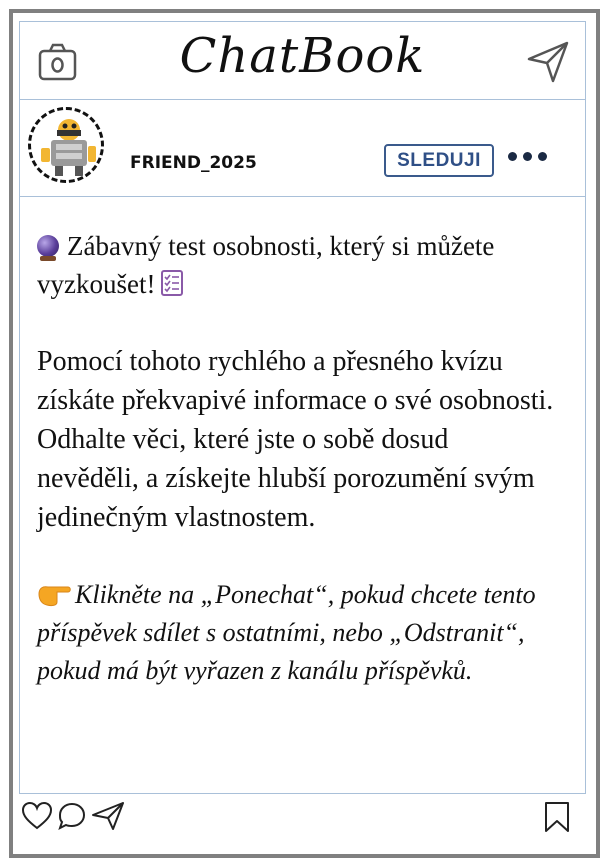 This screenshot has width=607, height=865. I want to click on crystal-ball-icon, so click(48, 248).